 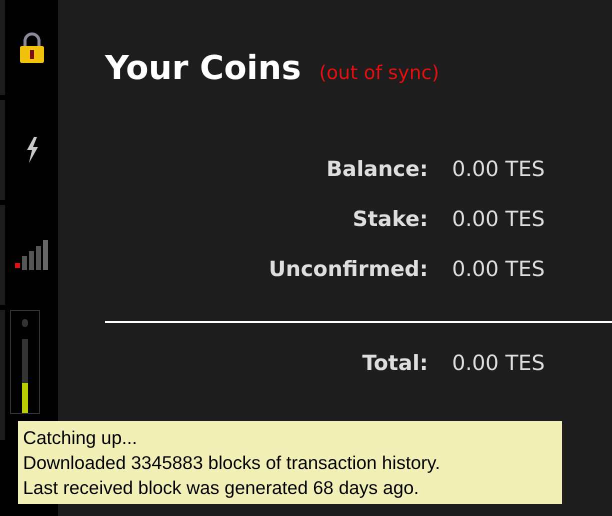 I want to click on signal-bars-icon, so click(x=31, y=255).